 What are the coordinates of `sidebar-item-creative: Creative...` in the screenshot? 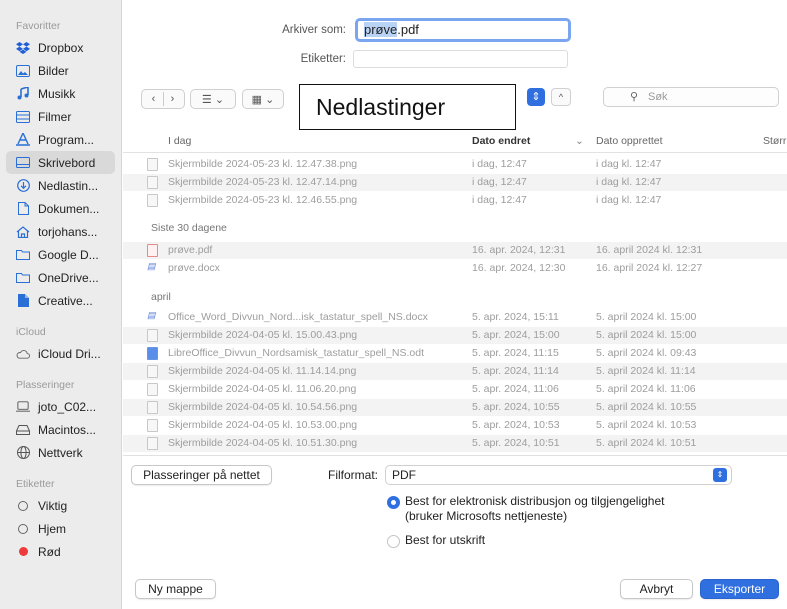 It's located at (60, 300).